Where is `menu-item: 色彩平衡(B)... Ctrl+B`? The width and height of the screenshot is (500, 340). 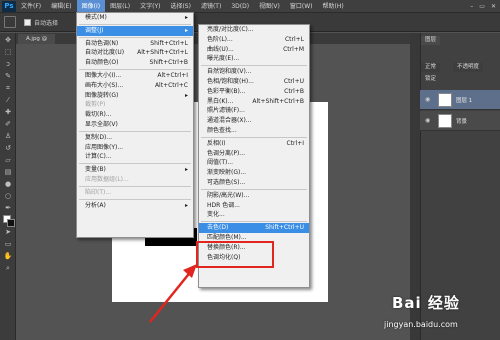 menu-item: 色彩平衡(B)... Ctrl+B is located at coordinates (254, 92).